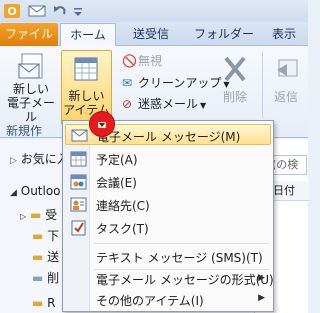 This screenshot has width=320, height=313. What do you see at coordinates (129, 61) in the screenshot?
I see `ignore-icon: 🚫` at bounding box center [129, 61].